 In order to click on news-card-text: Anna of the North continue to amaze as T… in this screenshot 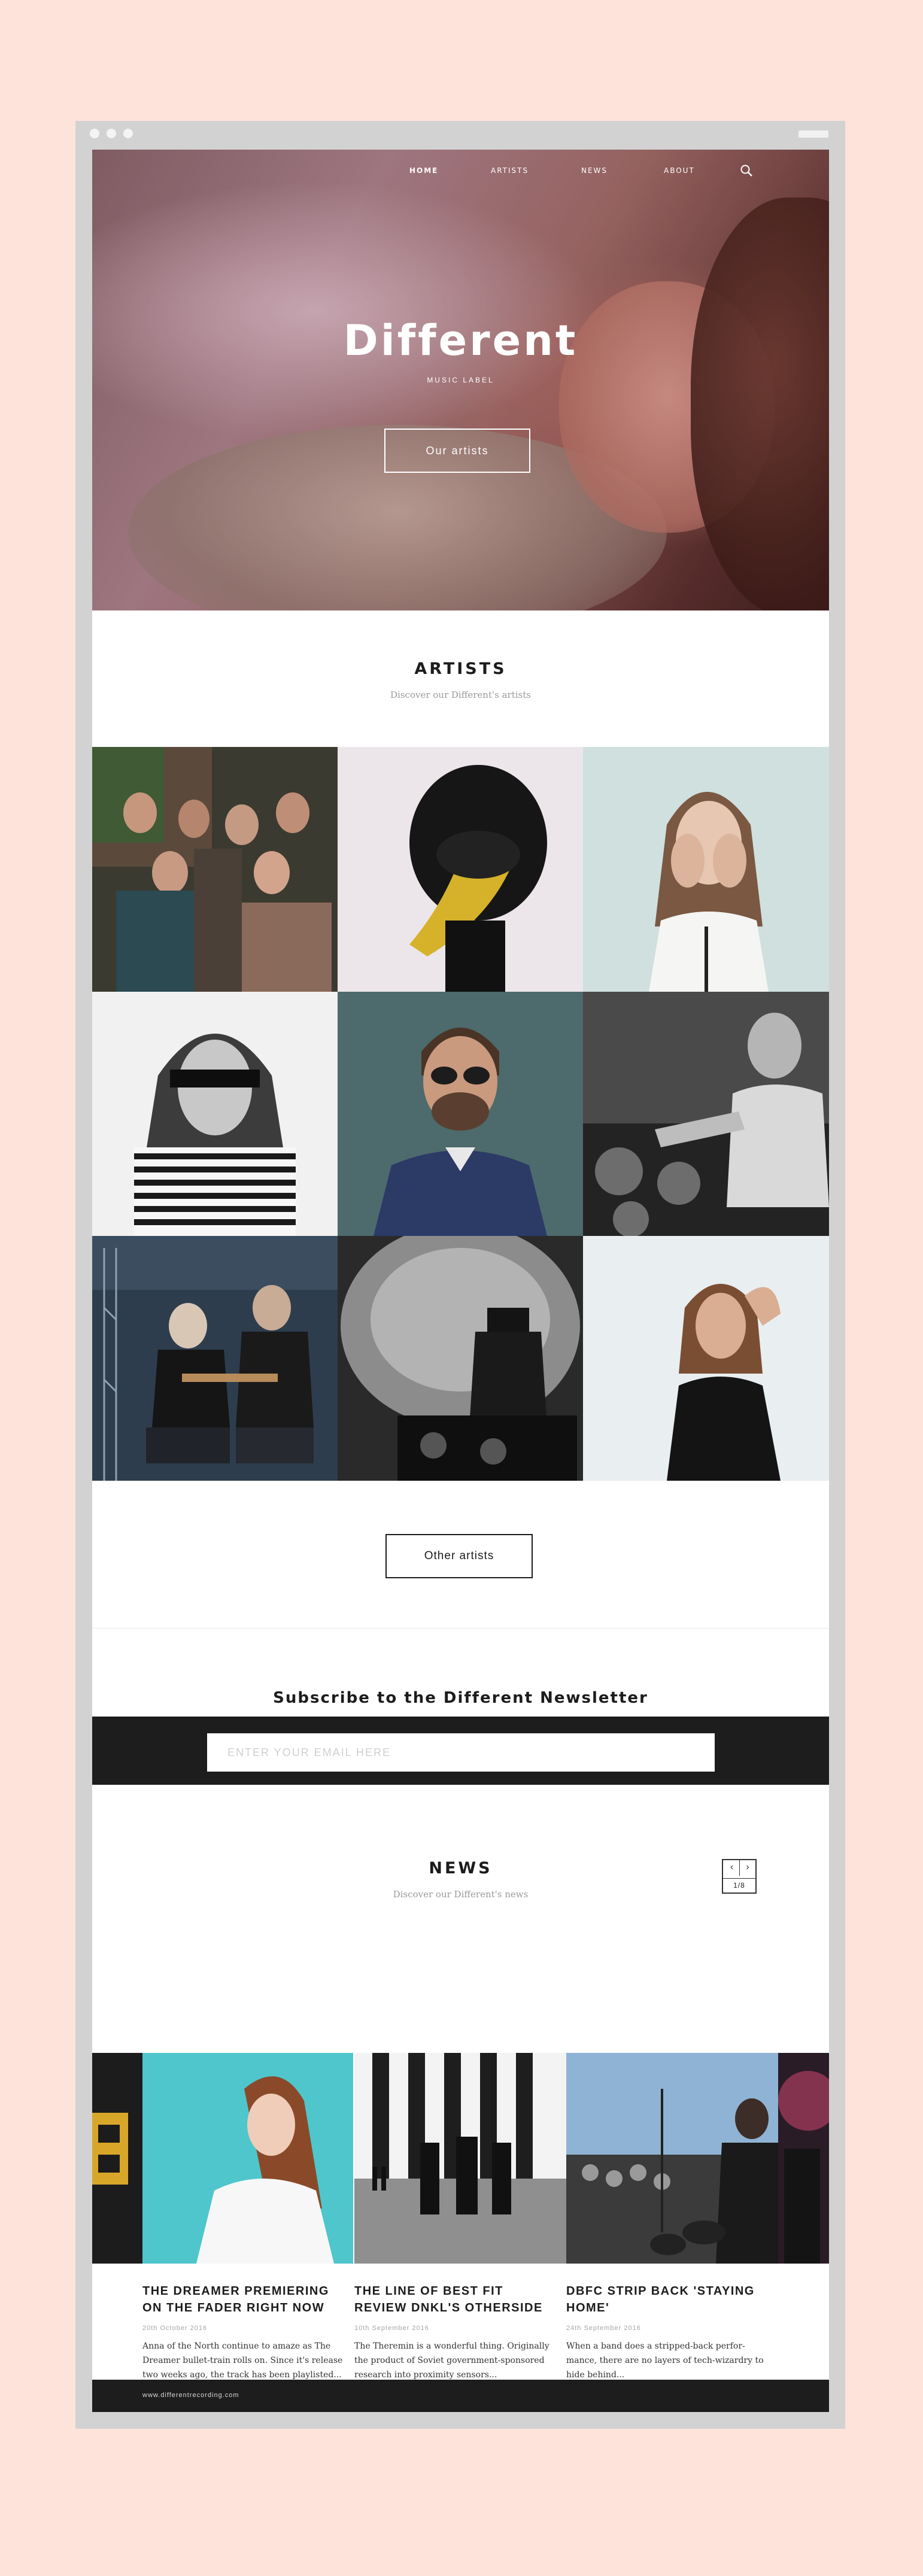, I will do `click(242, 2360)`.